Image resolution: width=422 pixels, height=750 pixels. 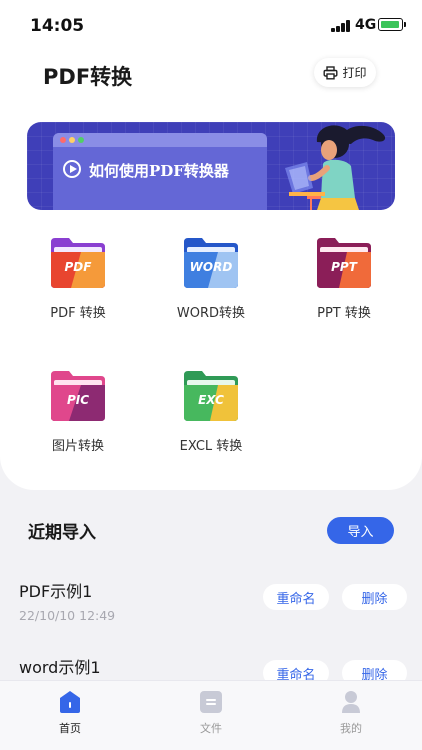 I want to click on delete-button: 删除, so click(x=374, y=597).